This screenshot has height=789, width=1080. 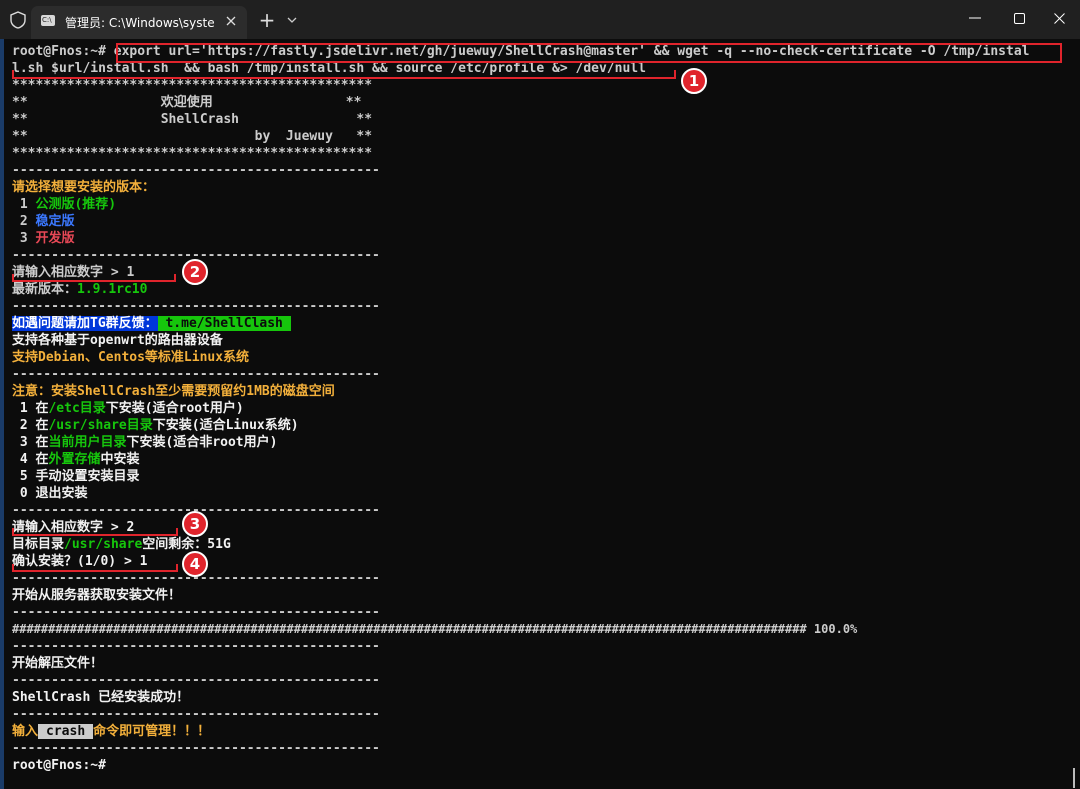 What do you see at coordinates (131, 357) in the screenshot?
I see `support-linux: 支持Debian、Centos等标准Linux系统` at bounding box center [131, 357].